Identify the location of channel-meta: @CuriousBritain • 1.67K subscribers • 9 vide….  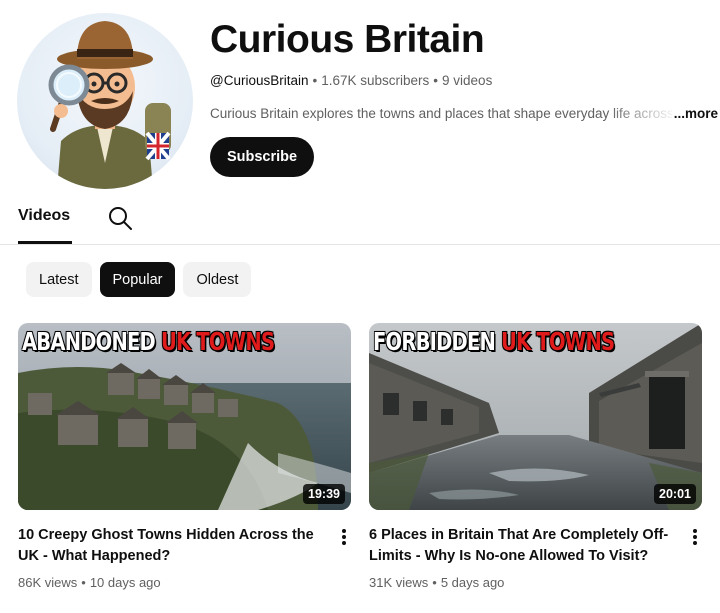
(351, 80).